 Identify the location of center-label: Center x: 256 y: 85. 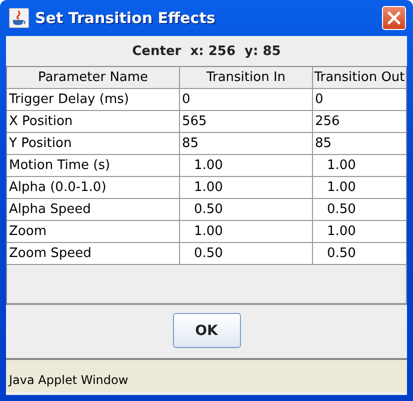
(206, 52).